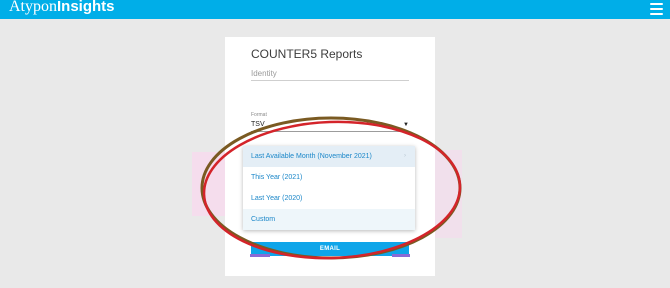 The width and height of the screenshot is (670, 288). Describe the element at coordinates (259, 115) in the screenshot. I see `format-label: Format` at that location.